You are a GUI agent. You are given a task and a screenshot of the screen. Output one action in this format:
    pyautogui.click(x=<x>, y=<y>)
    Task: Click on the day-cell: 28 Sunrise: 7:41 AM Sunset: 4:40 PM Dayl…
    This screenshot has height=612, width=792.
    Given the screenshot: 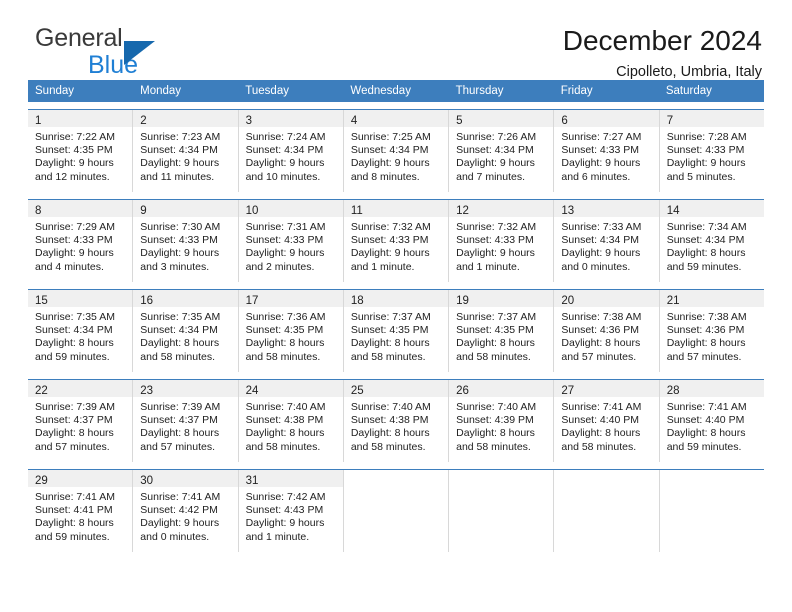 What is the action you would take?
    pyautogui.click(x=711, y=421)
    